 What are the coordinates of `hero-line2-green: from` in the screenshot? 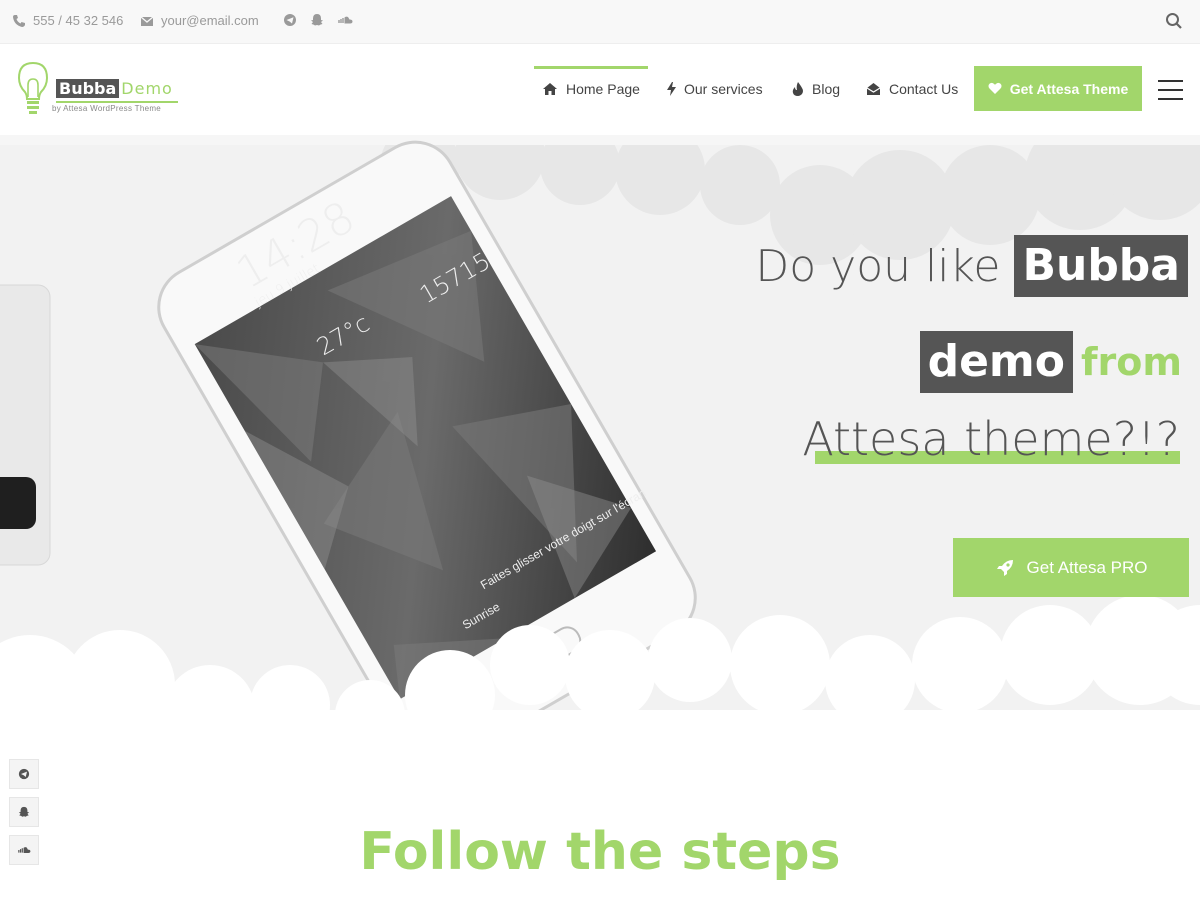 It's located at (1131, 362).